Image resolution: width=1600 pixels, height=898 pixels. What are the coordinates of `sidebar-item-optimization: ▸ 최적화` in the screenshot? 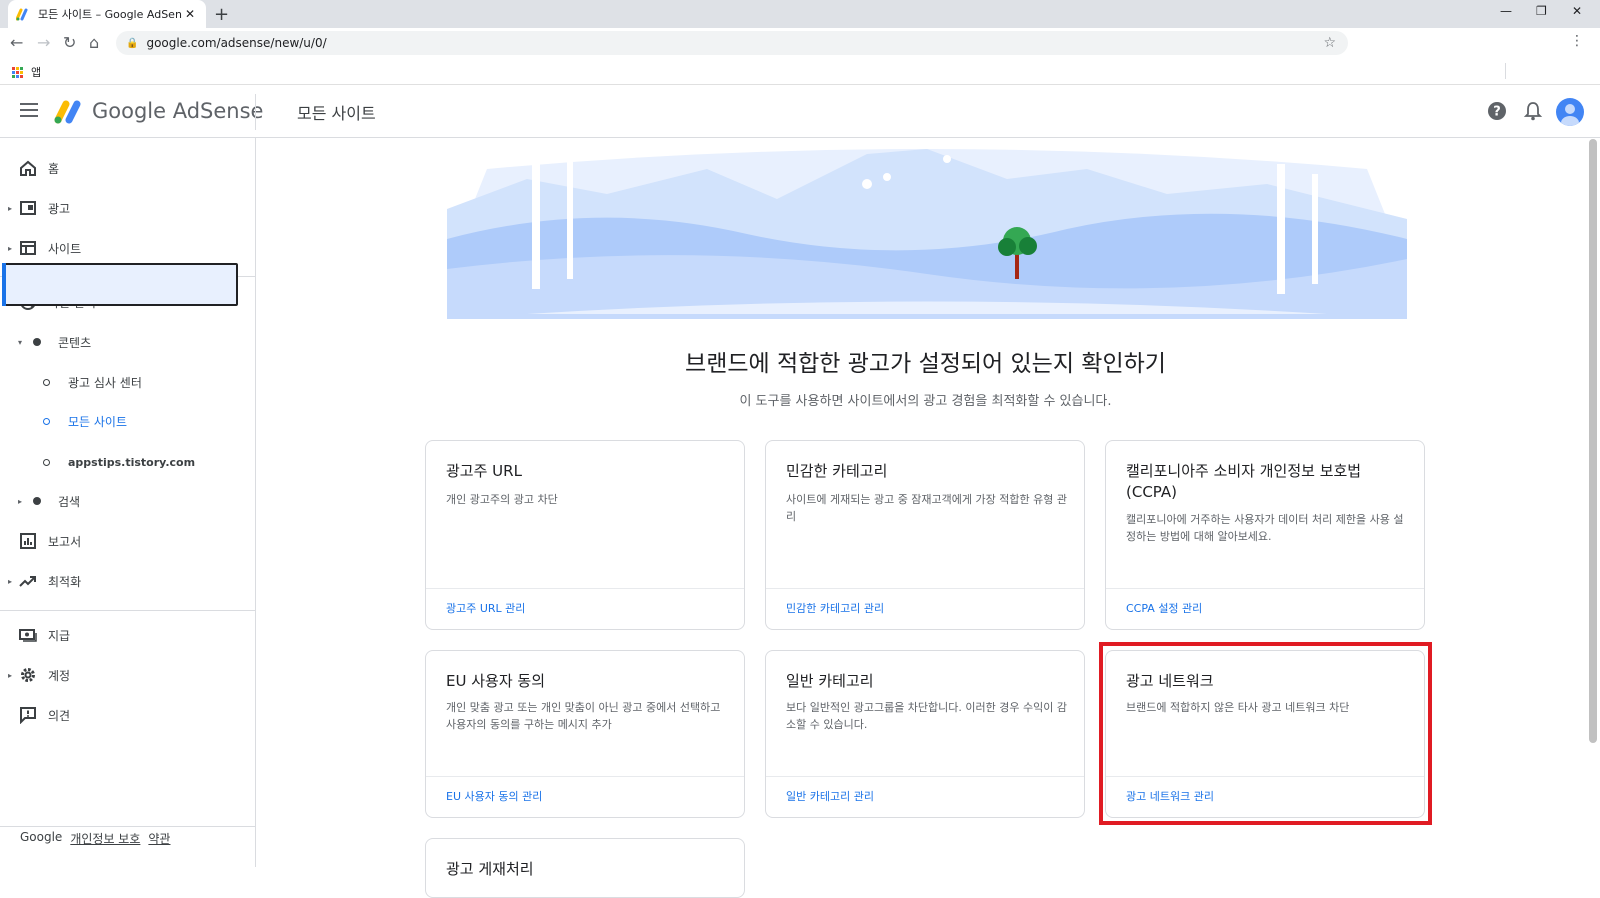 It's located at (128, 581).